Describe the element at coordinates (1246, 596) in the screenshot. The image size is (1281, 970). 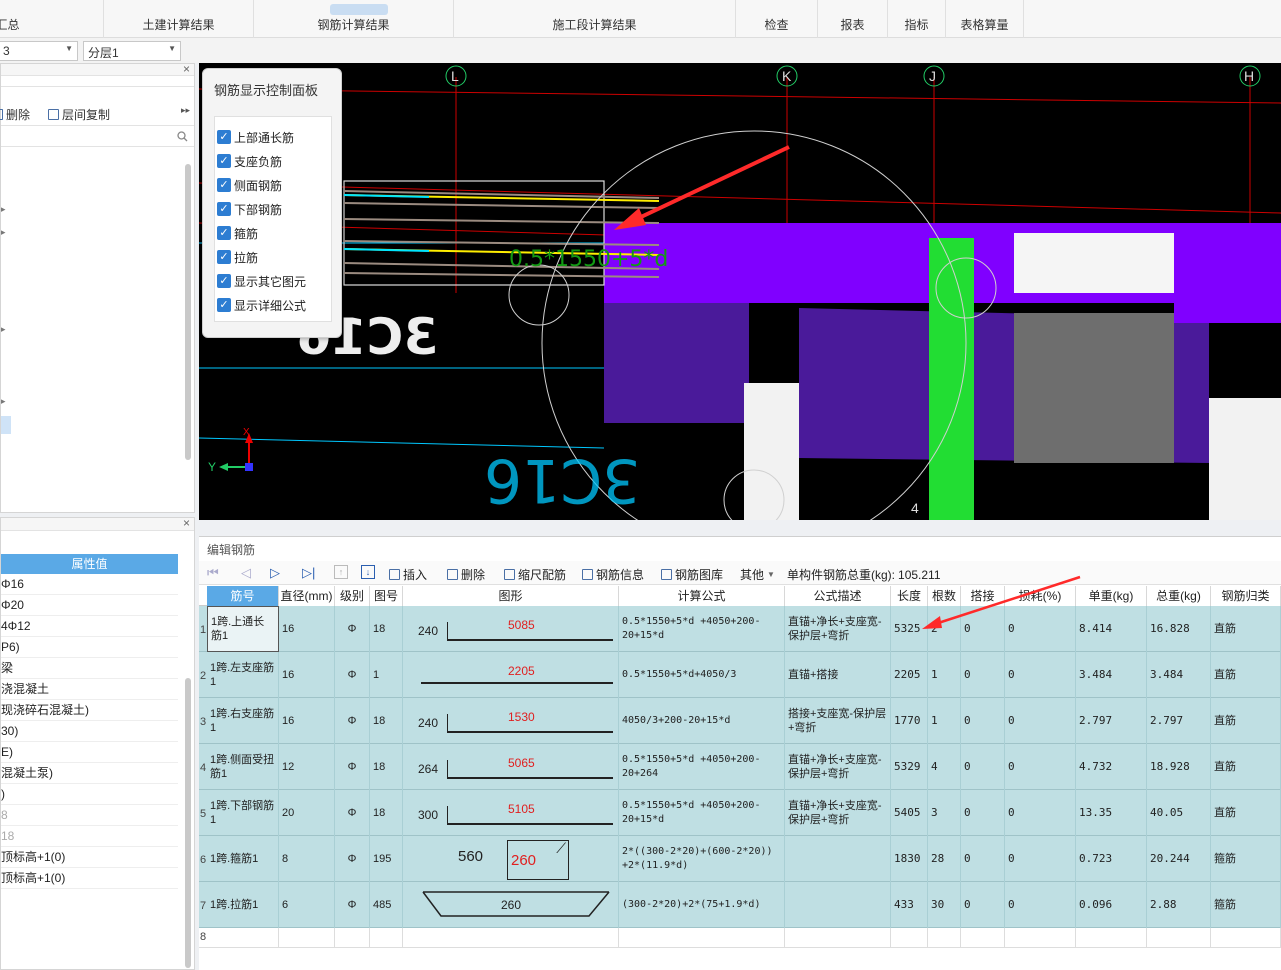
I see `column-header: 钢筋归类` at that location.